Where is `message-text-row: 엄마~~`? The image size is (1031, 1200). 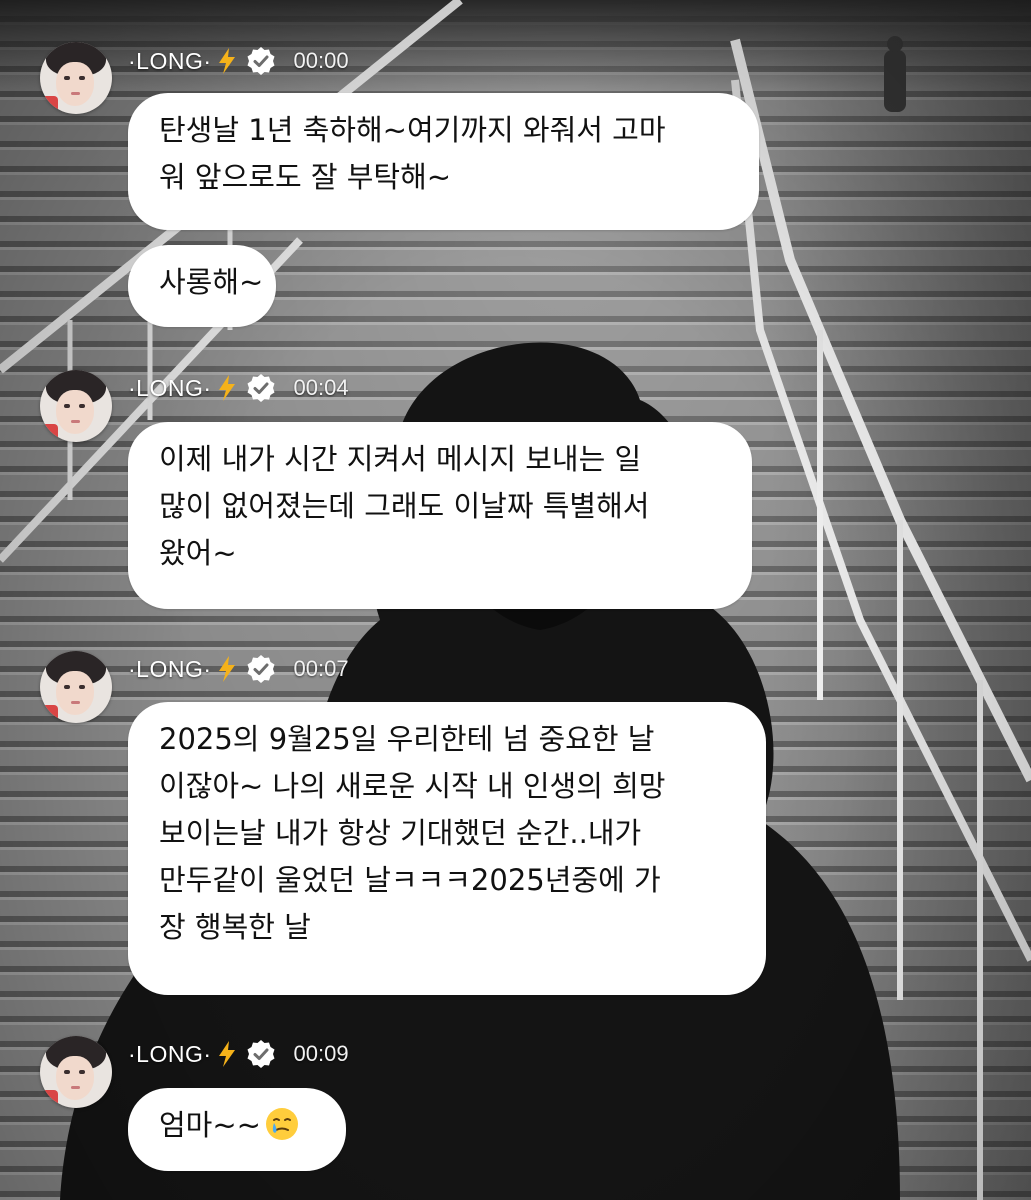 message-text-row: 엄마~~ is located at coordinates (237, 1125).